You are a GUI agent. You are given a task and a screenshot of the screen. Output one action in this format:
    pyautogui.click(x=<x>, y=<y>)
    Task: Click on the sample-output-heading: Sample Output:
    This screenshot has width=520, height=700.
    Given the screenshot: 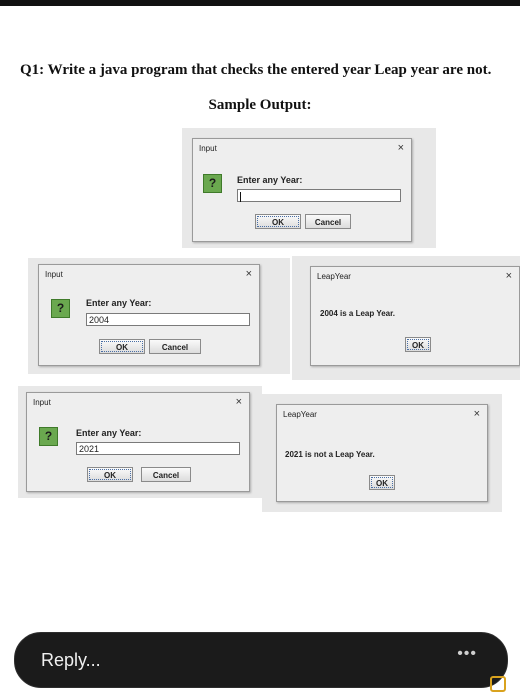 What is the action you would take?
    pyautogui.click(x=260, y=105)
    